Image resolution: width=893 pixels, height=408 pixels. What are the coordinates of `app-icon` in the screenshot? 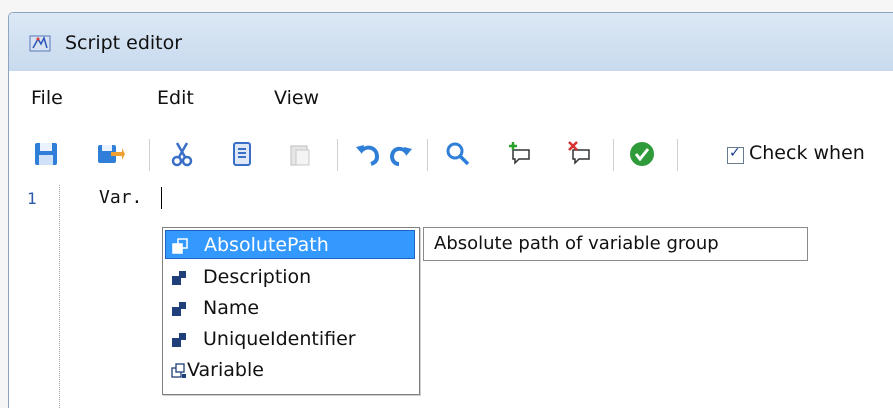 It's located at (40, 43).